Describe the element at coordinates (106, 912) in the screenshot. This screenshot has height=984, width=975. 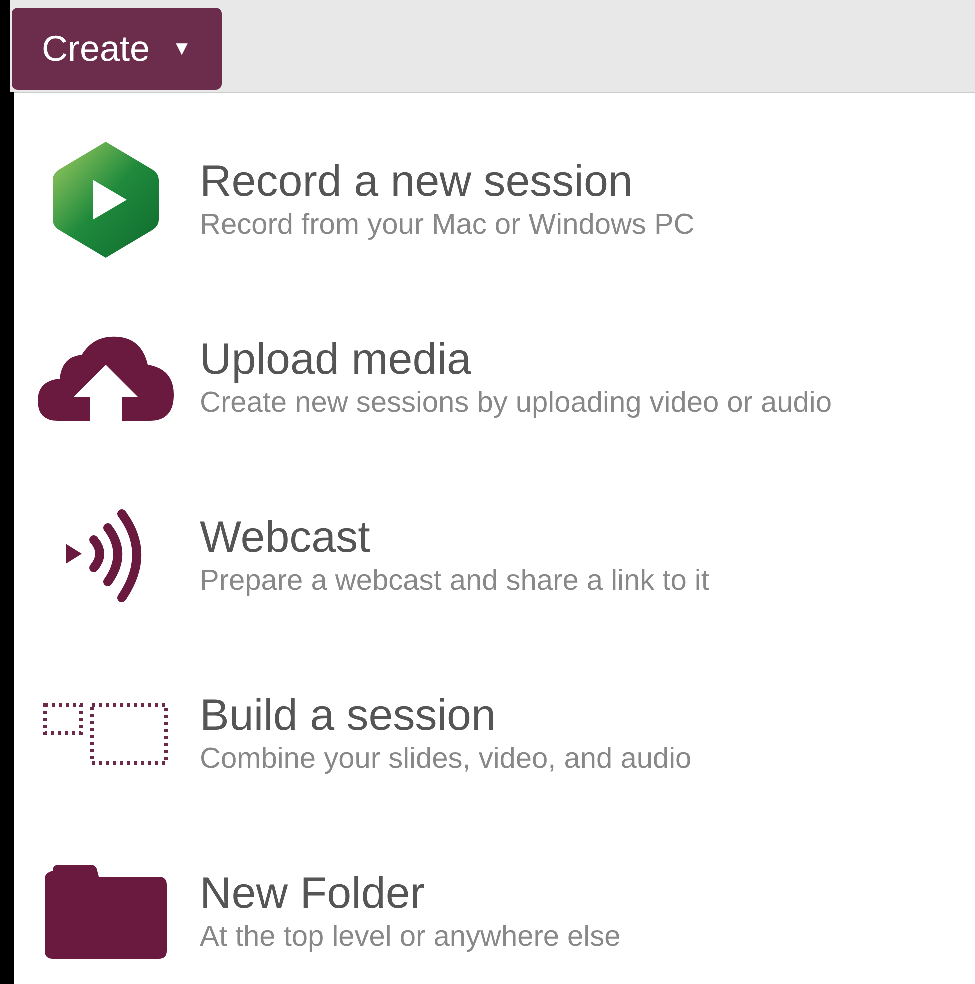
I see `folder-icon` at that location.